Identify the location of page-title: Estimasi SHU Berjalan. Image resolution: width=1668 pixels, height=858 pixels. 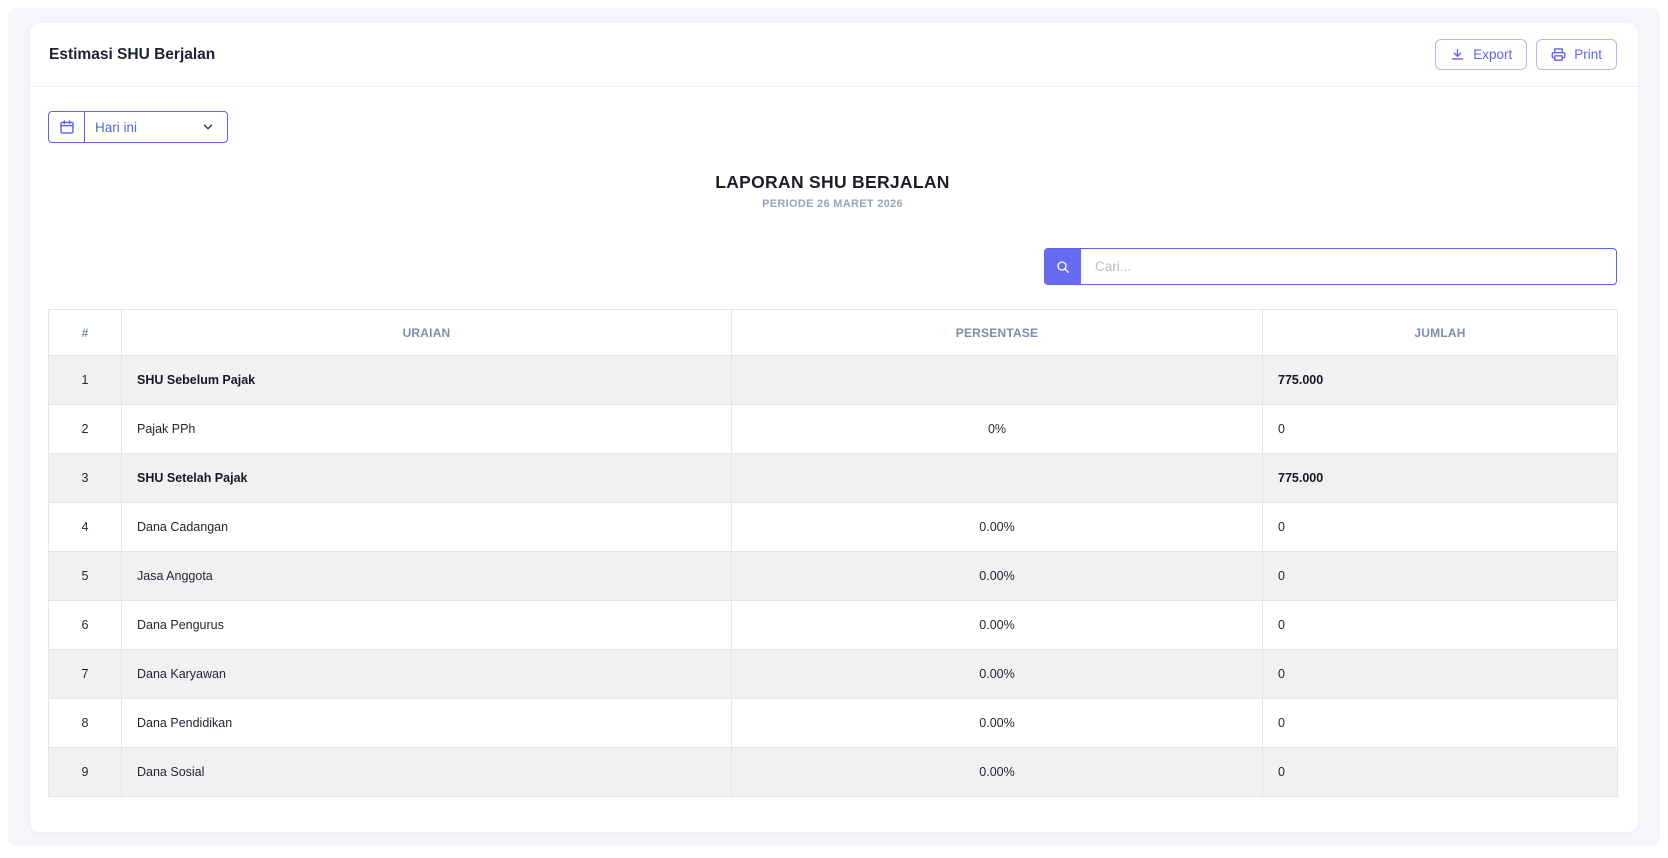
(132, 54).